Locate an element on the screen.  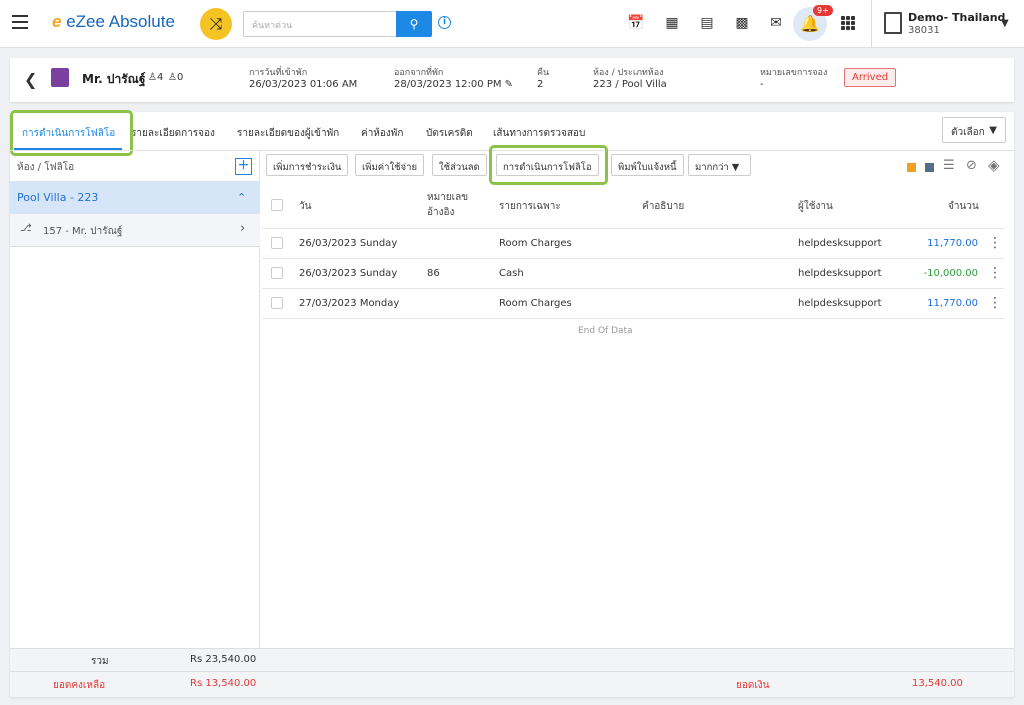
search-input: ค้นหาด่วน is located at coordinates (320, 24).